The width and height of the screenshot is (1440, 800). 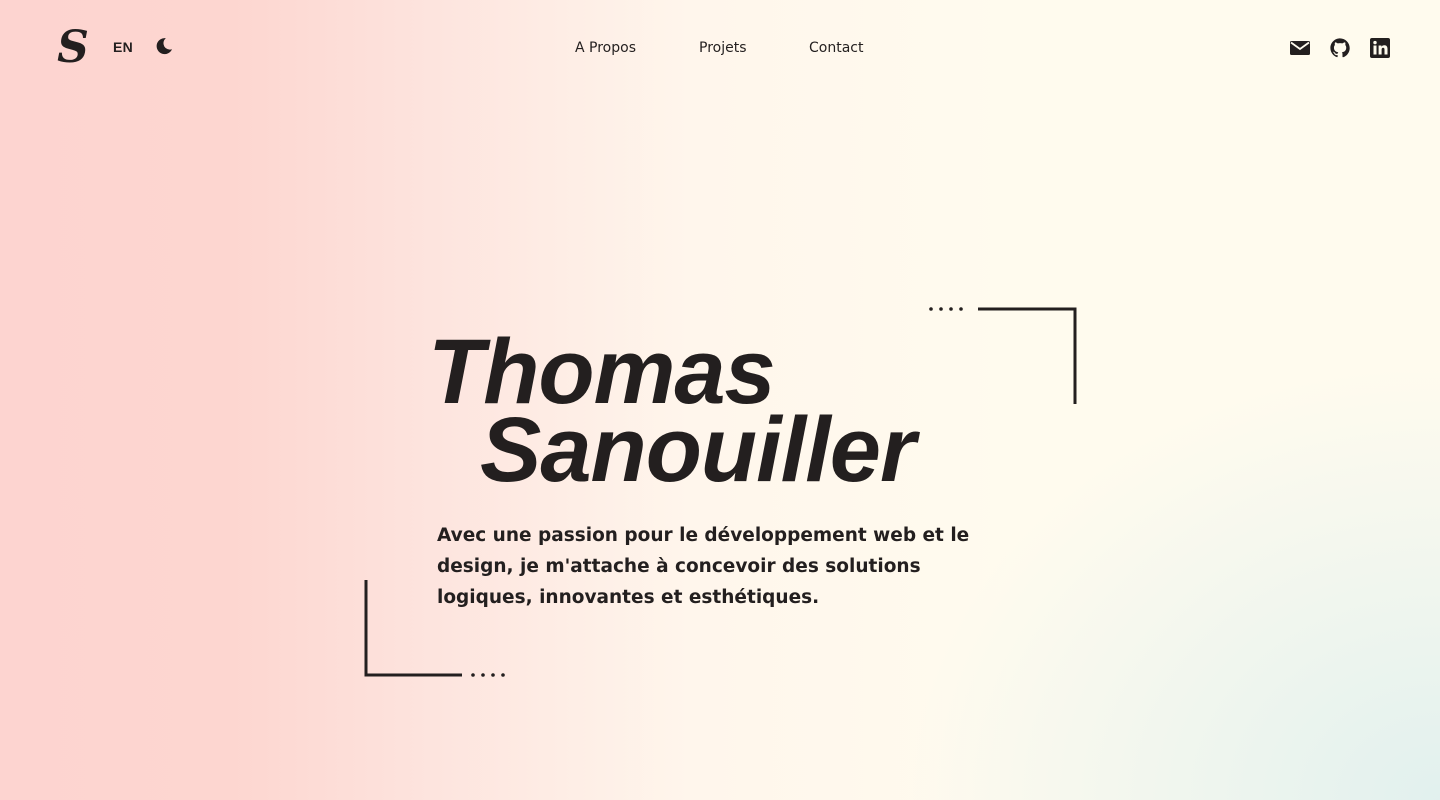 I want to click on corner-bracket-top-right, so click(x=1003, y=355).